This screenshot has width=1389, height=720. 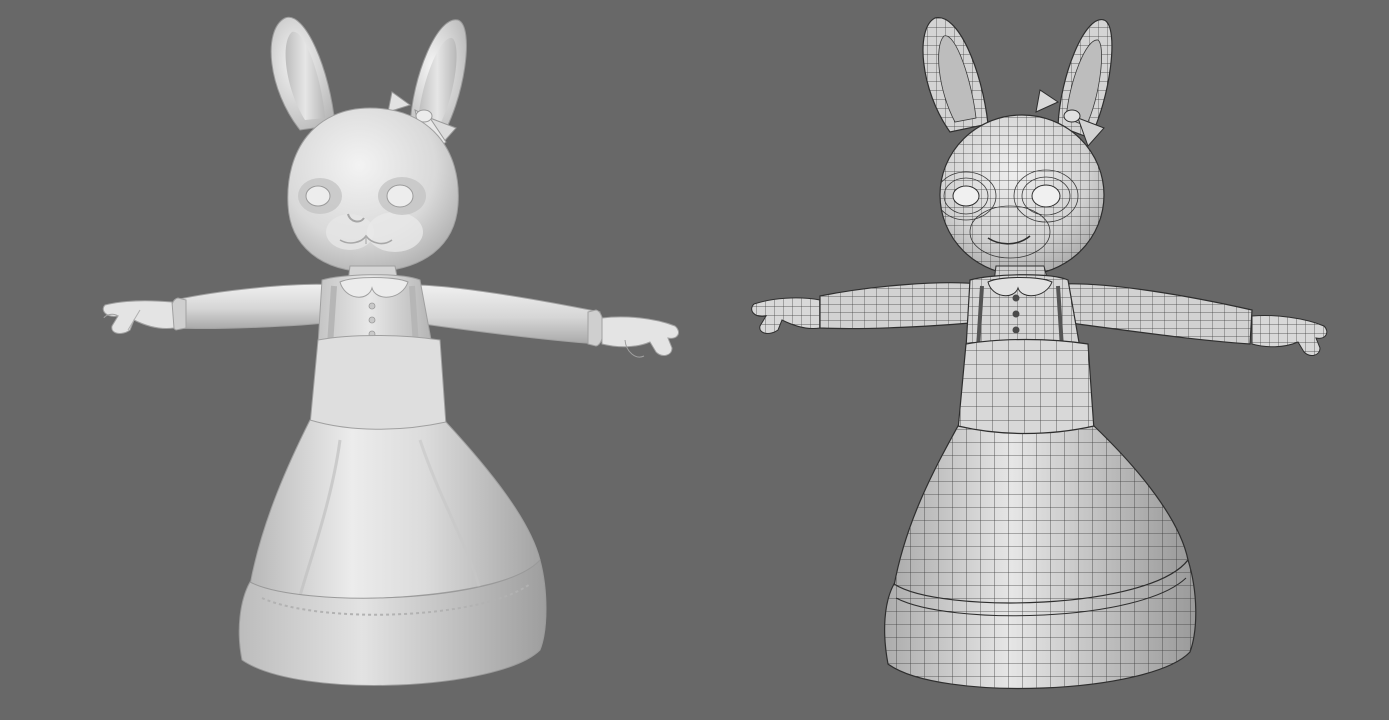 I want to click on bodice-clay, so click(x=375, y=310).